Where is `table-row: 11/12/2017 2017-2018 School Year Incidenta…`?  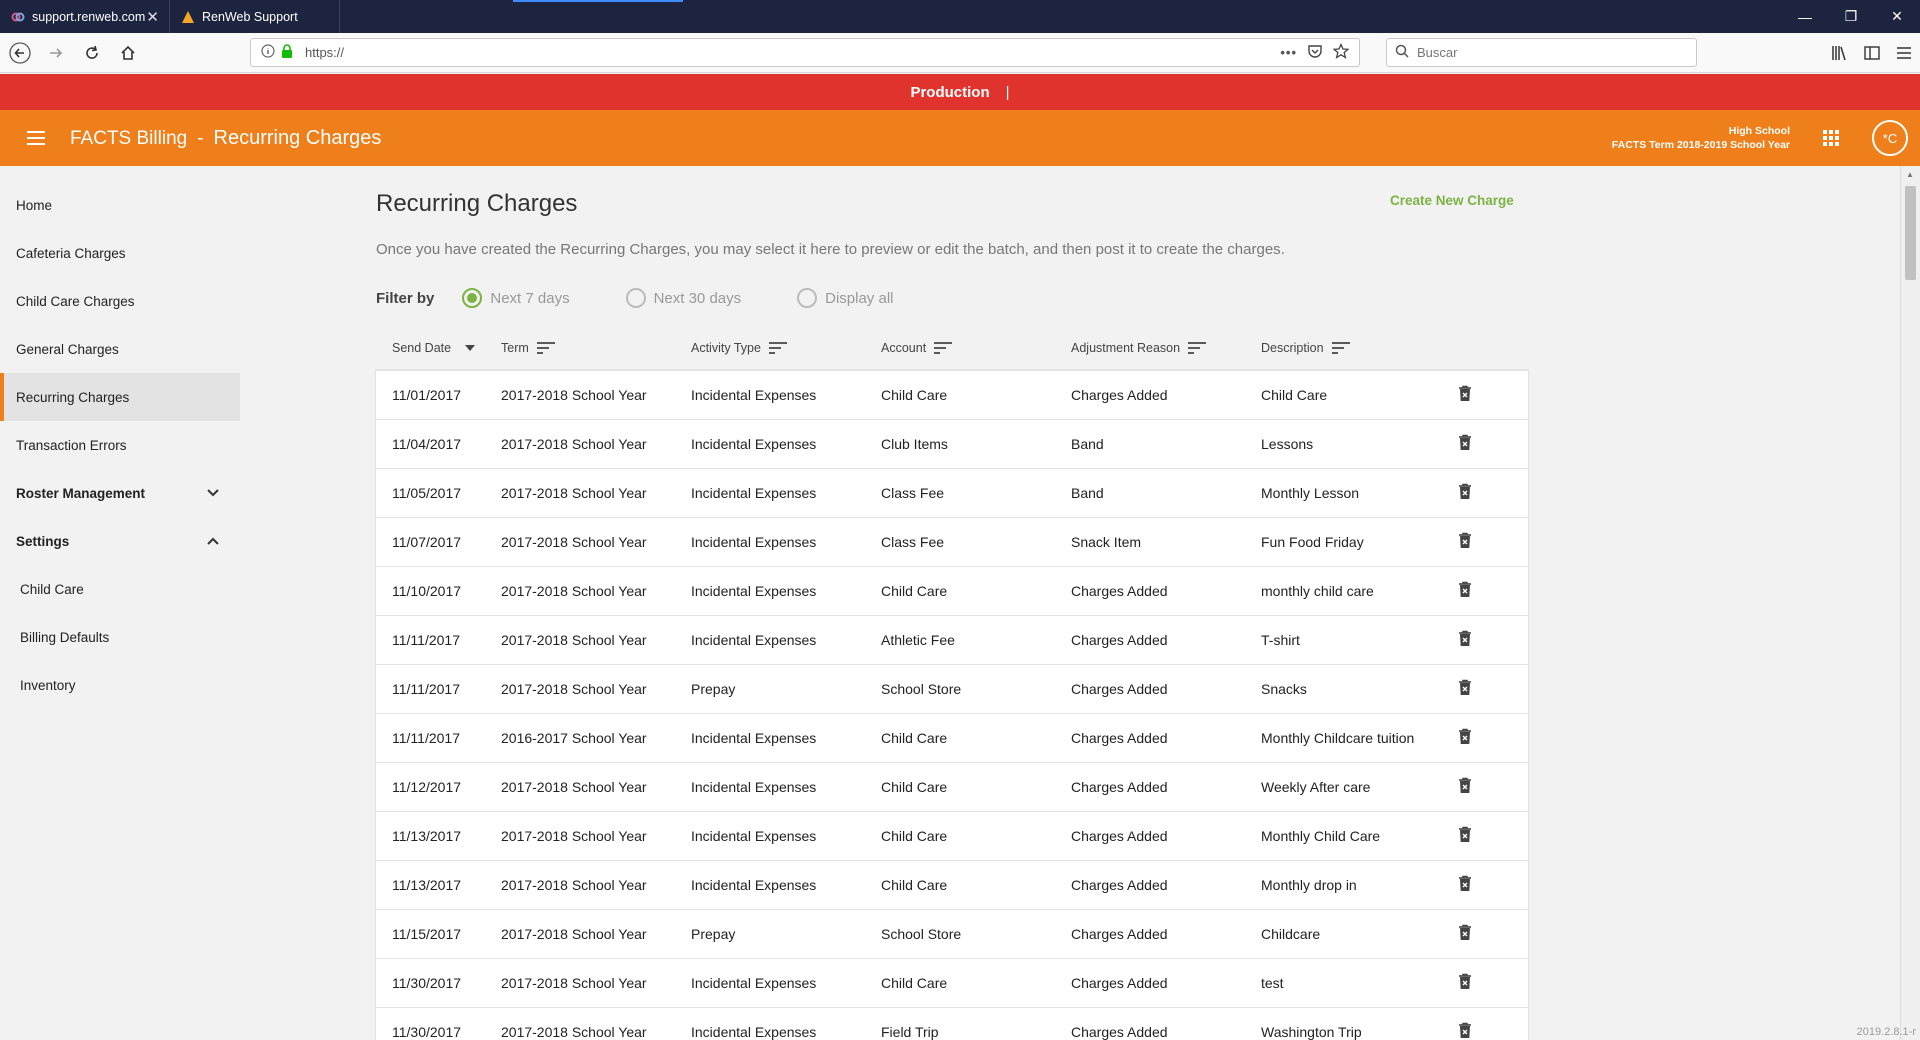 table-row: 11/12/2017 2017-2018 School Year Incidenta… is located at coordinates (952, 787).